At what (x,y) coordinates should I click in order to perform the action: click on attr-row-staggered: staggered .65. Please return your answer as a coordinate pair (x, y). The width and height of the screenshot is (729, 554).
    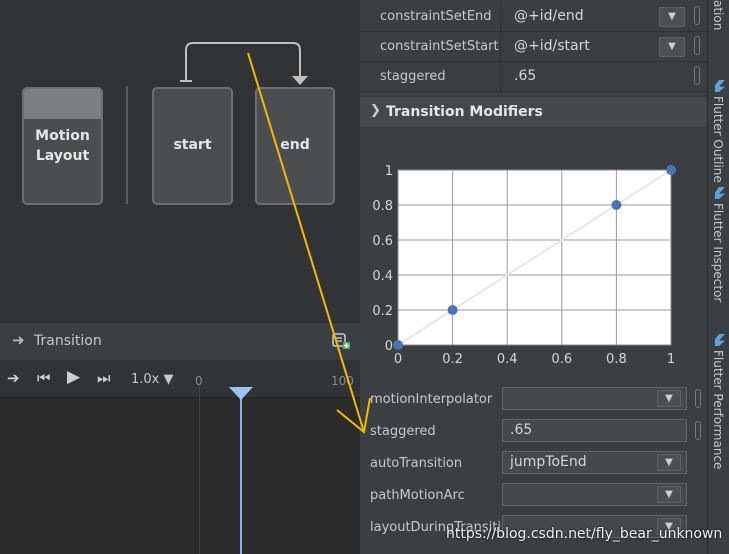
    Looking at the image, I should click on (533, 76).